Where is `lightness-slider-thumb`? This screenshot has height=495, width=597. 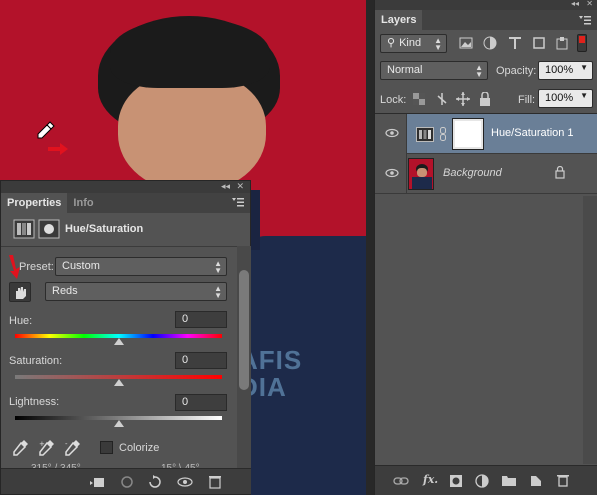
lightness-slider-thumb is located at coordinates (119, 423).